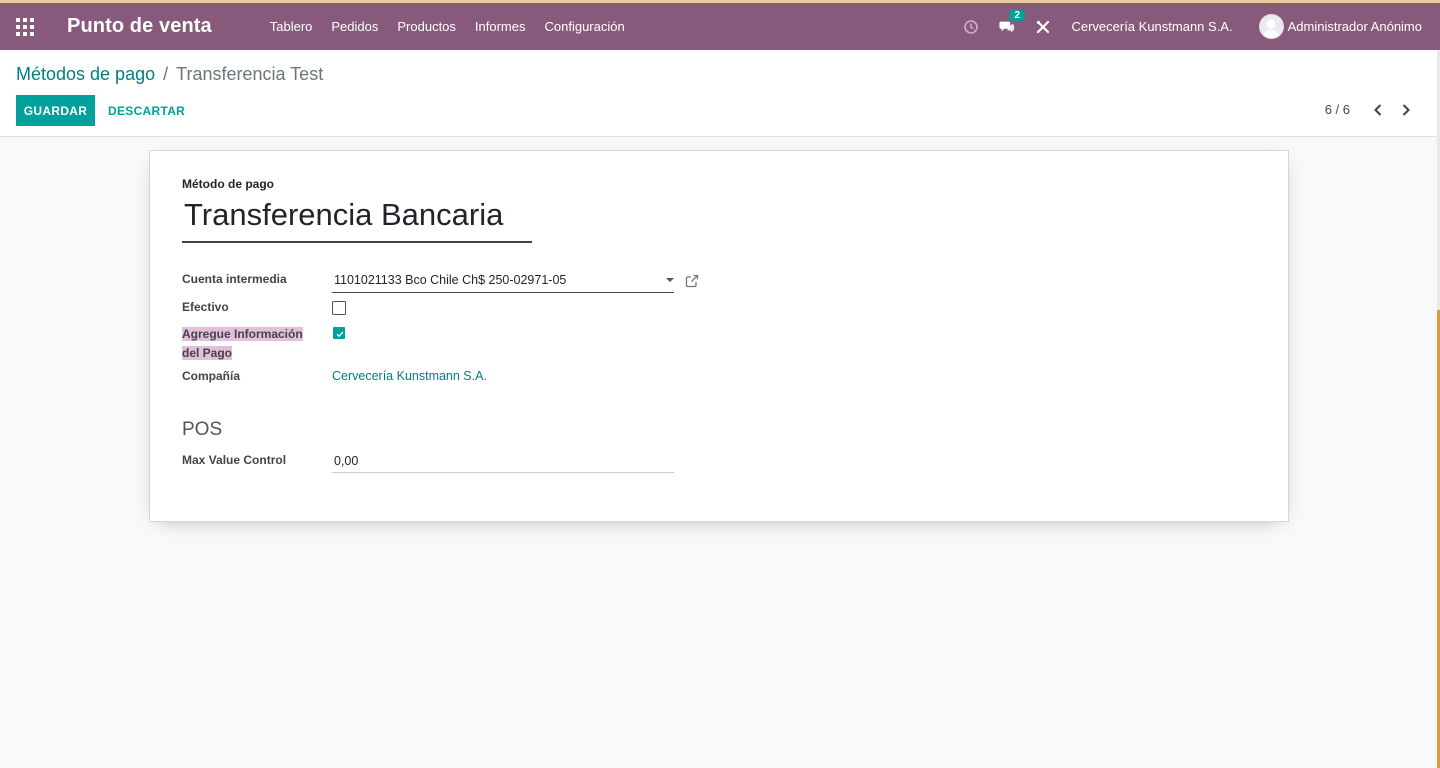 This screenshot has width=1440, height=768. I want to click on menu-item-productos: Productos, so click(426, 26).